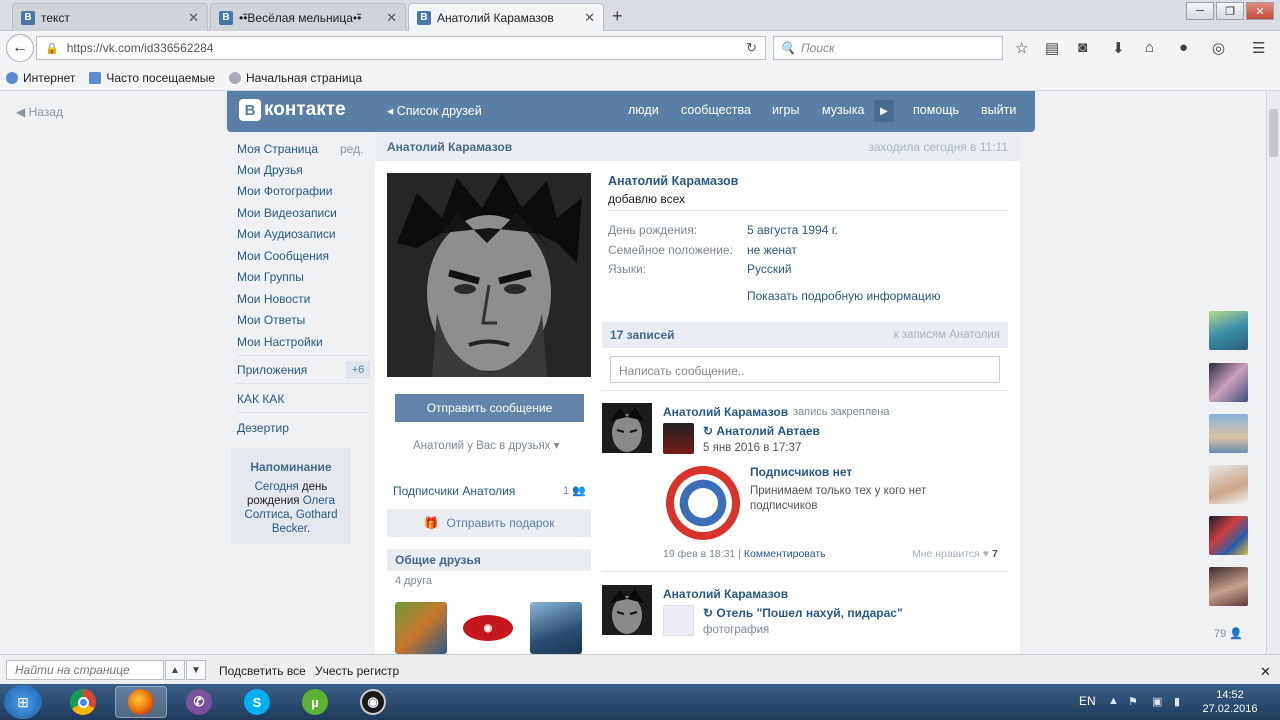  Describe the element at coordinates (20, 48) in the screenshot. I see `back-button: ←` at that location.